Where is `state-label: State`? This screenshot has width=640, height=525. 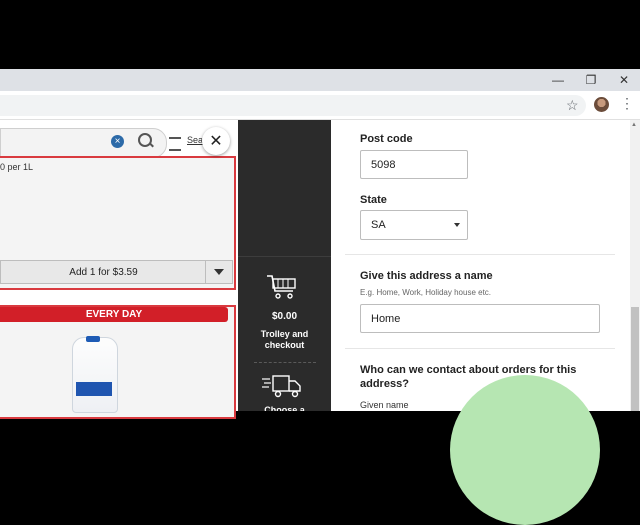 state-label: State is located at coordinates (373, 200).